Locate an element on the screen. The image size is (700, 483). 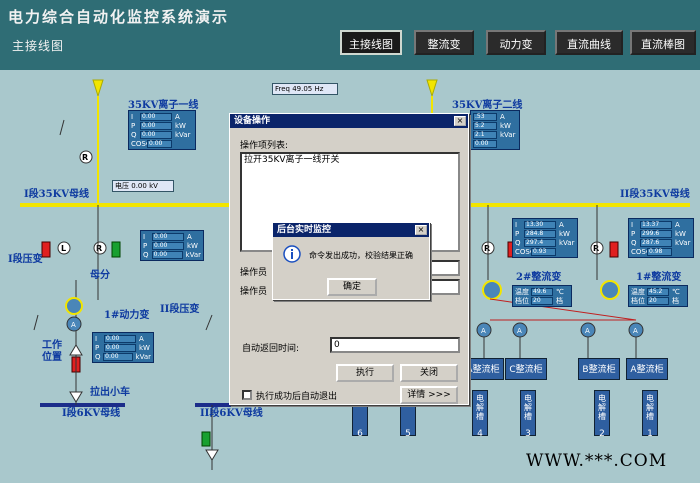
cell-3-number: 3 is located at coordinates (528, 434).